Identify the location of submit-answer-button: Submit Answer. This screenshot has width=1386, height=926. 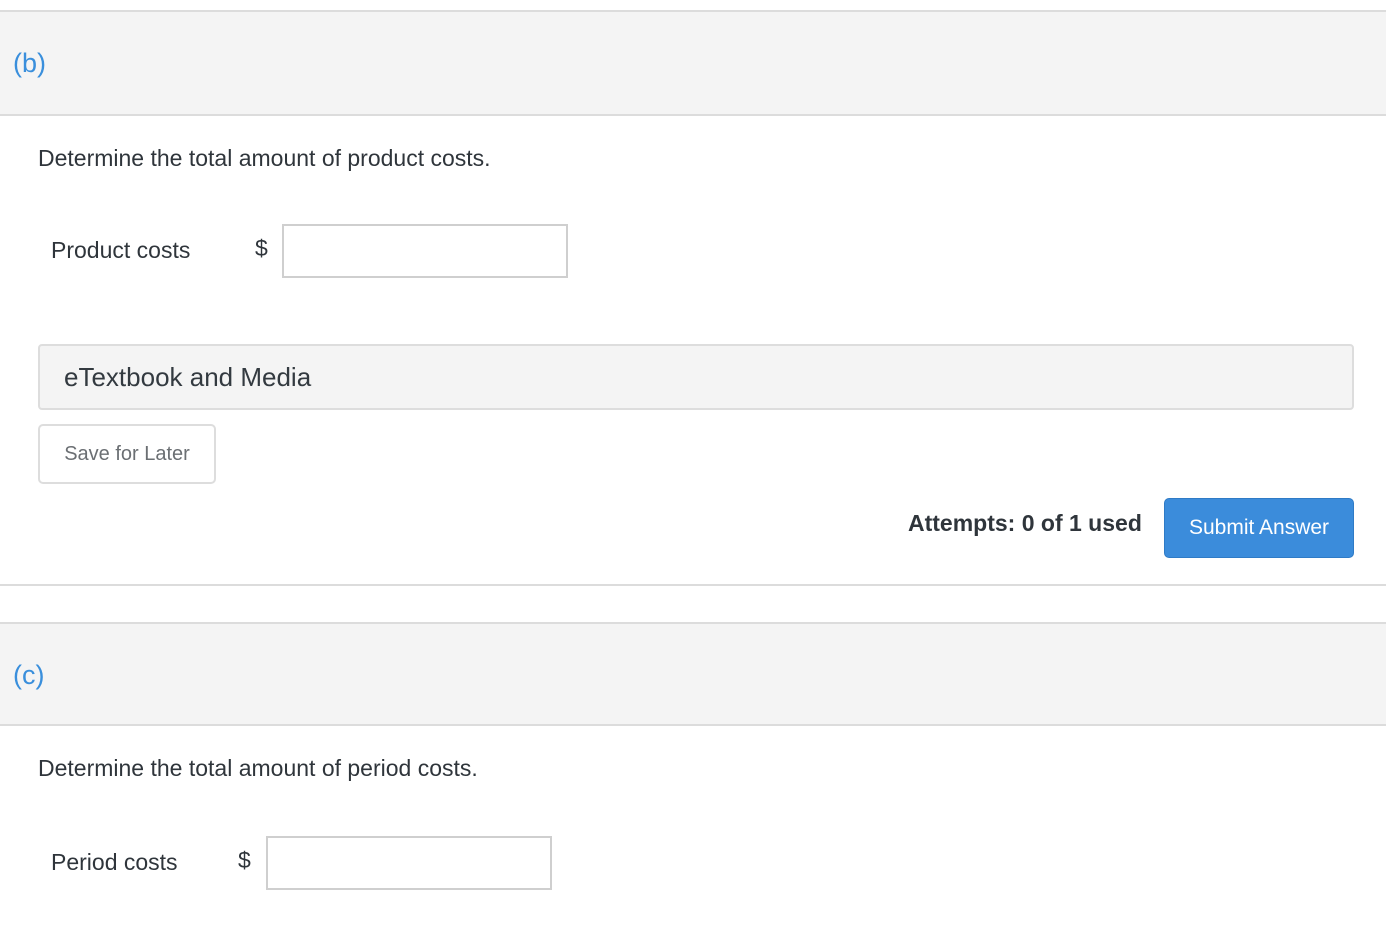
(1259, 528).